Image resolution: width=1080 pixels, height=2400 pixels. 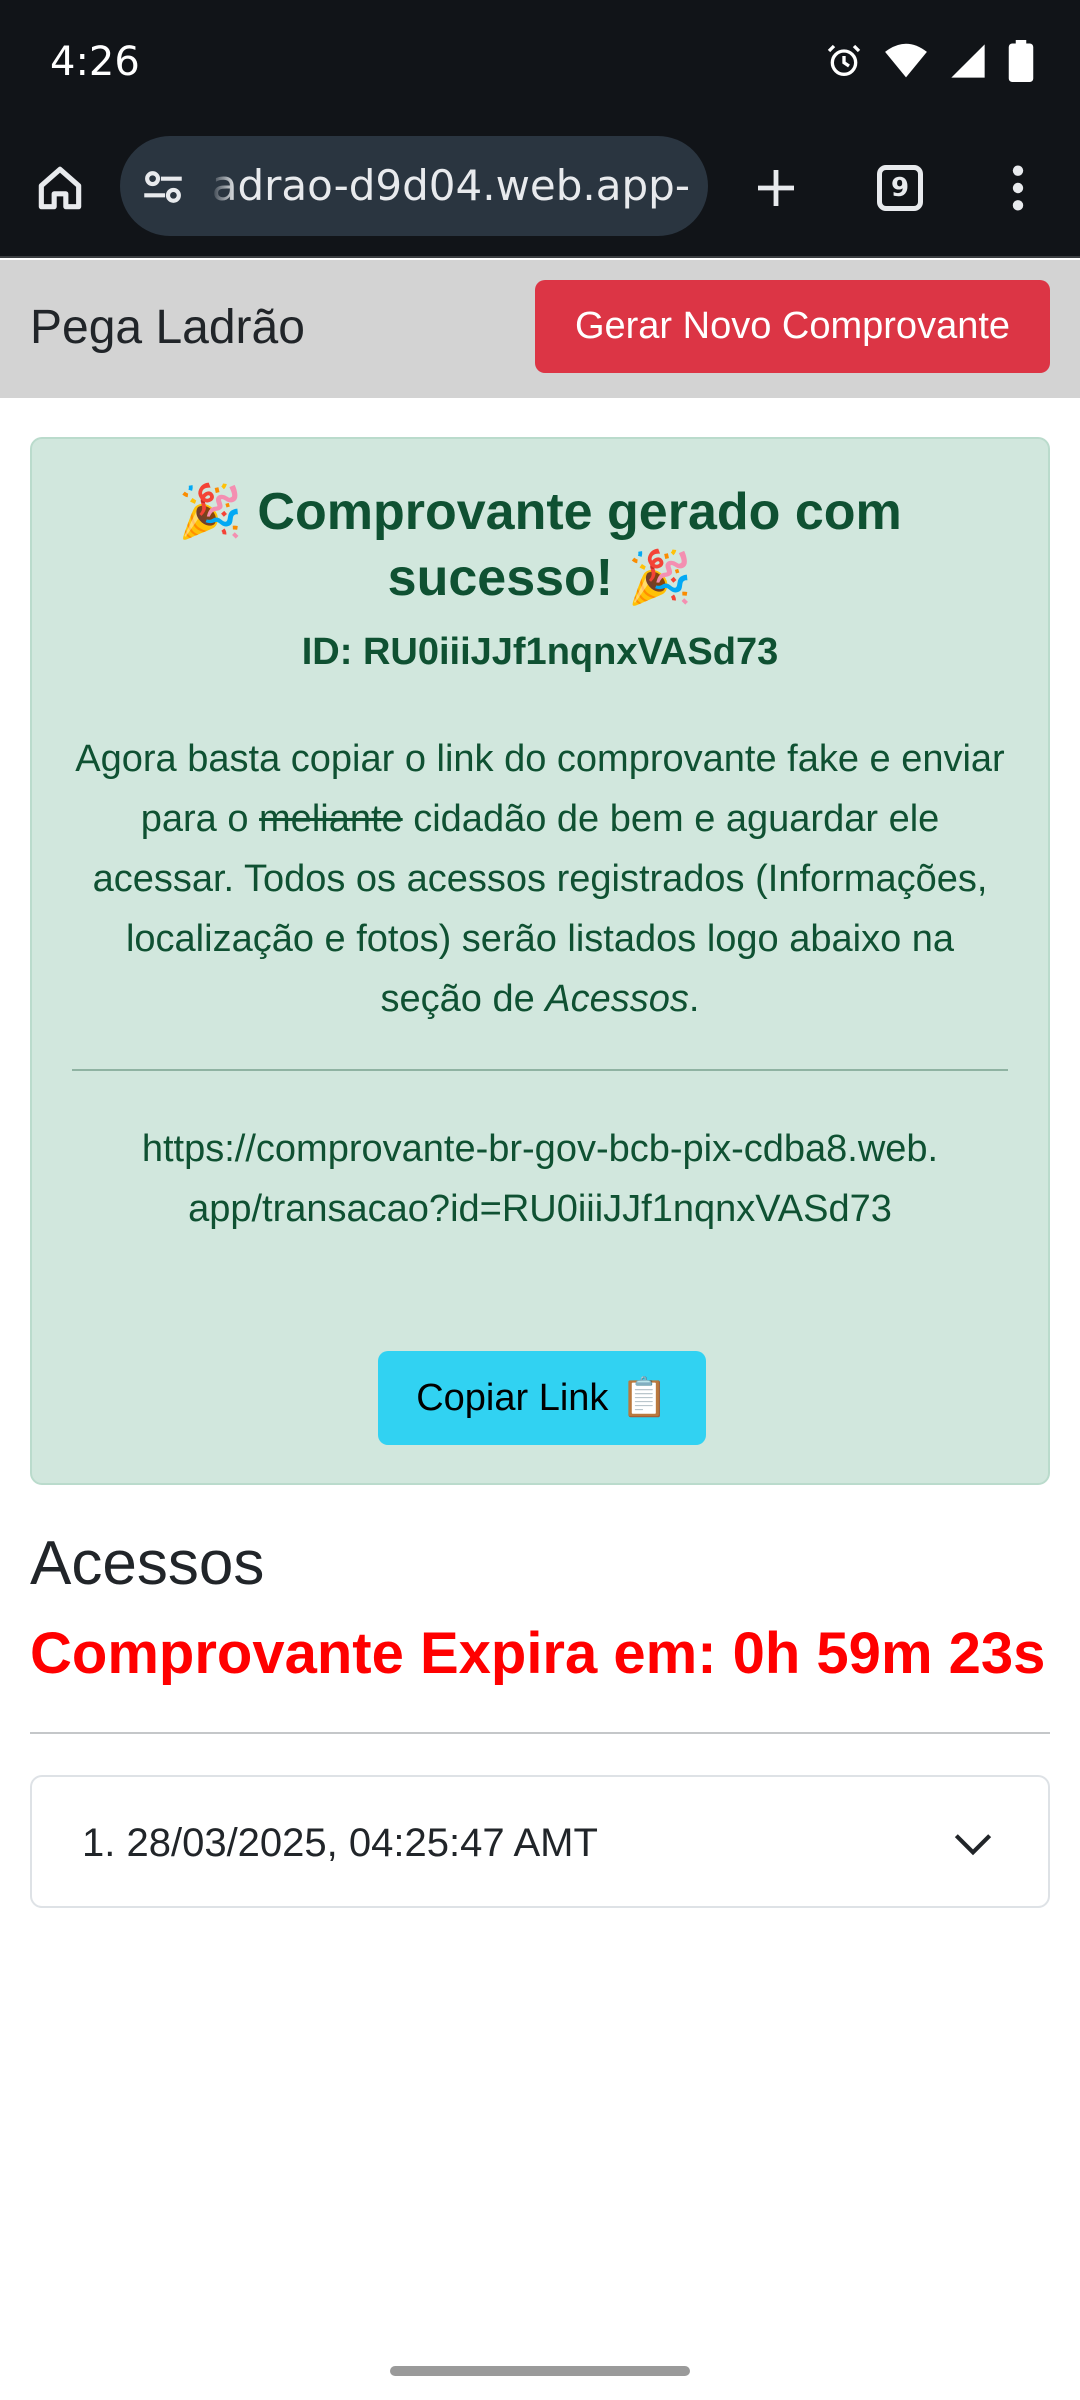 What do you see at coordinates (340, 1843) in the screenshot?
I see `access-item-label: 1. 28/03/2025, 04:25:47 AMT` at bounding box center [340, 1843].